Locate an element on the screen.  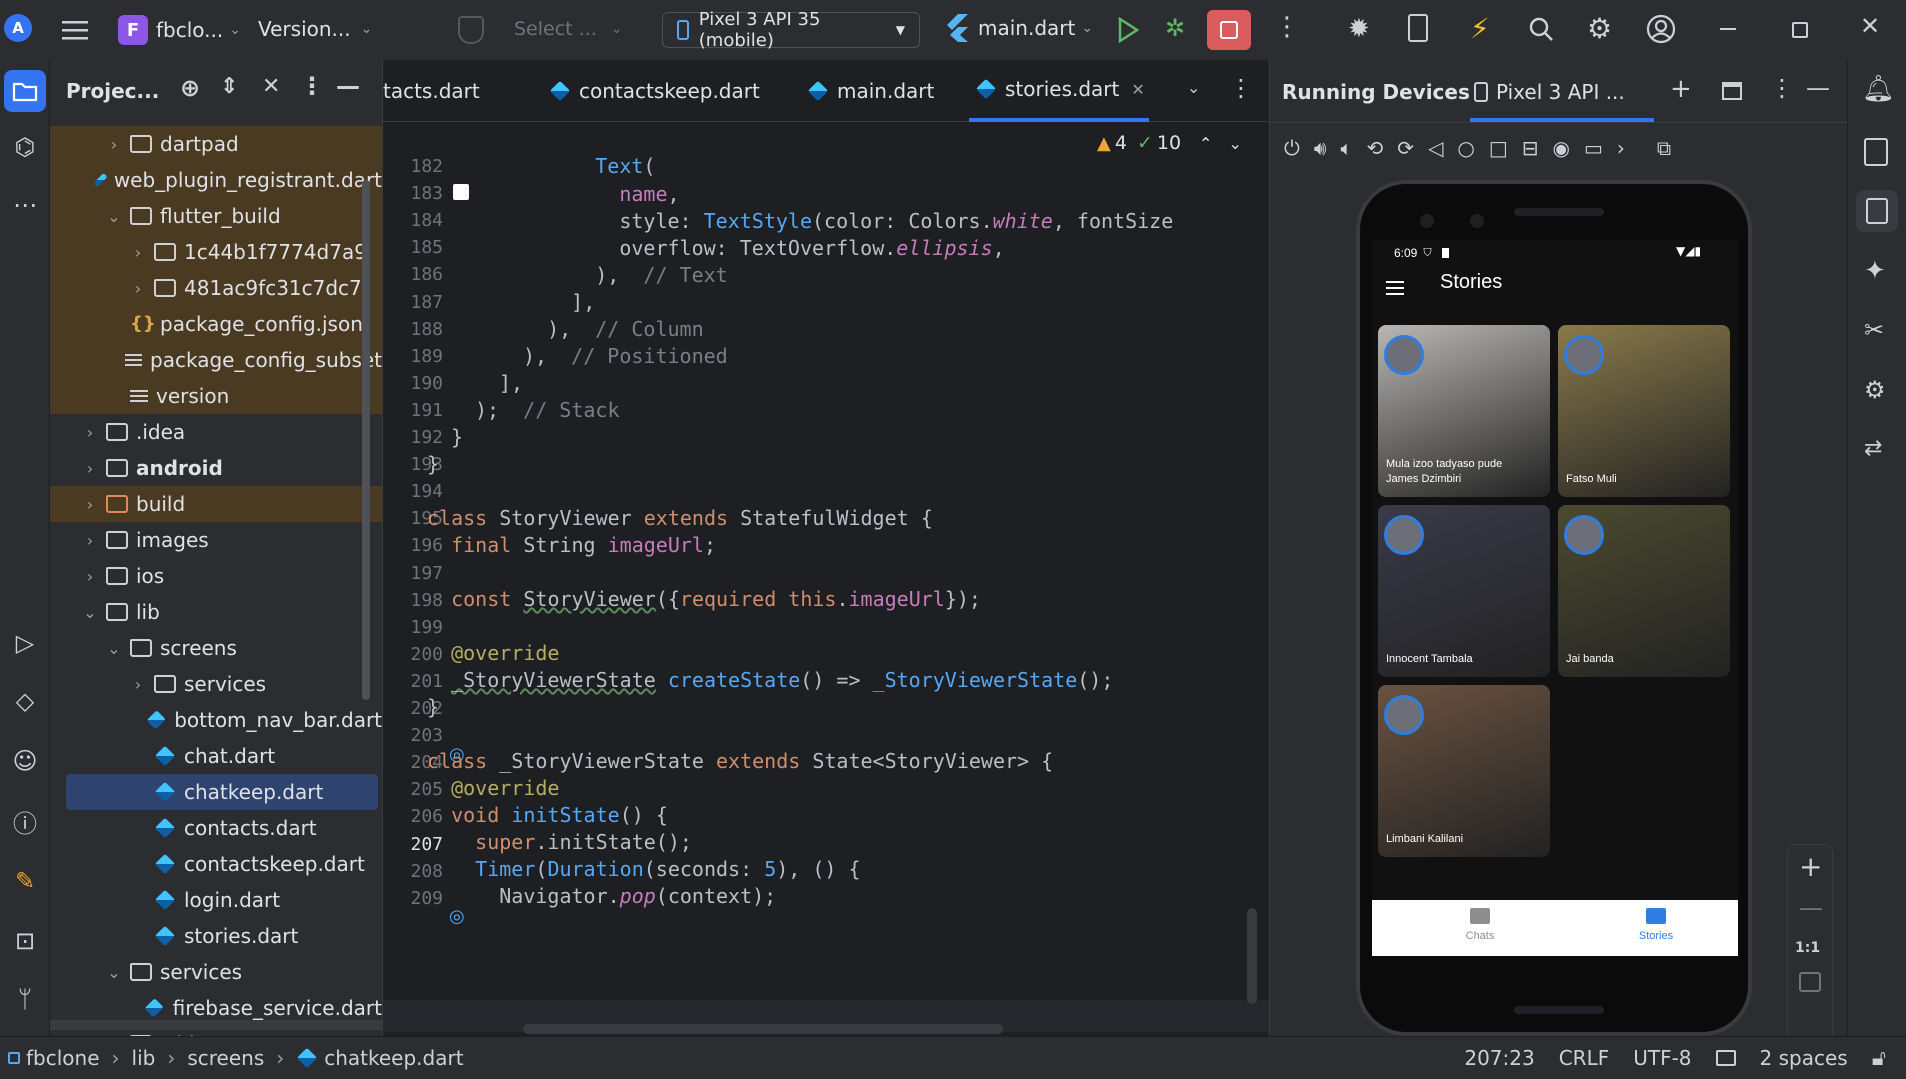
tree-scrollbar is located at coordinates (366, 440).